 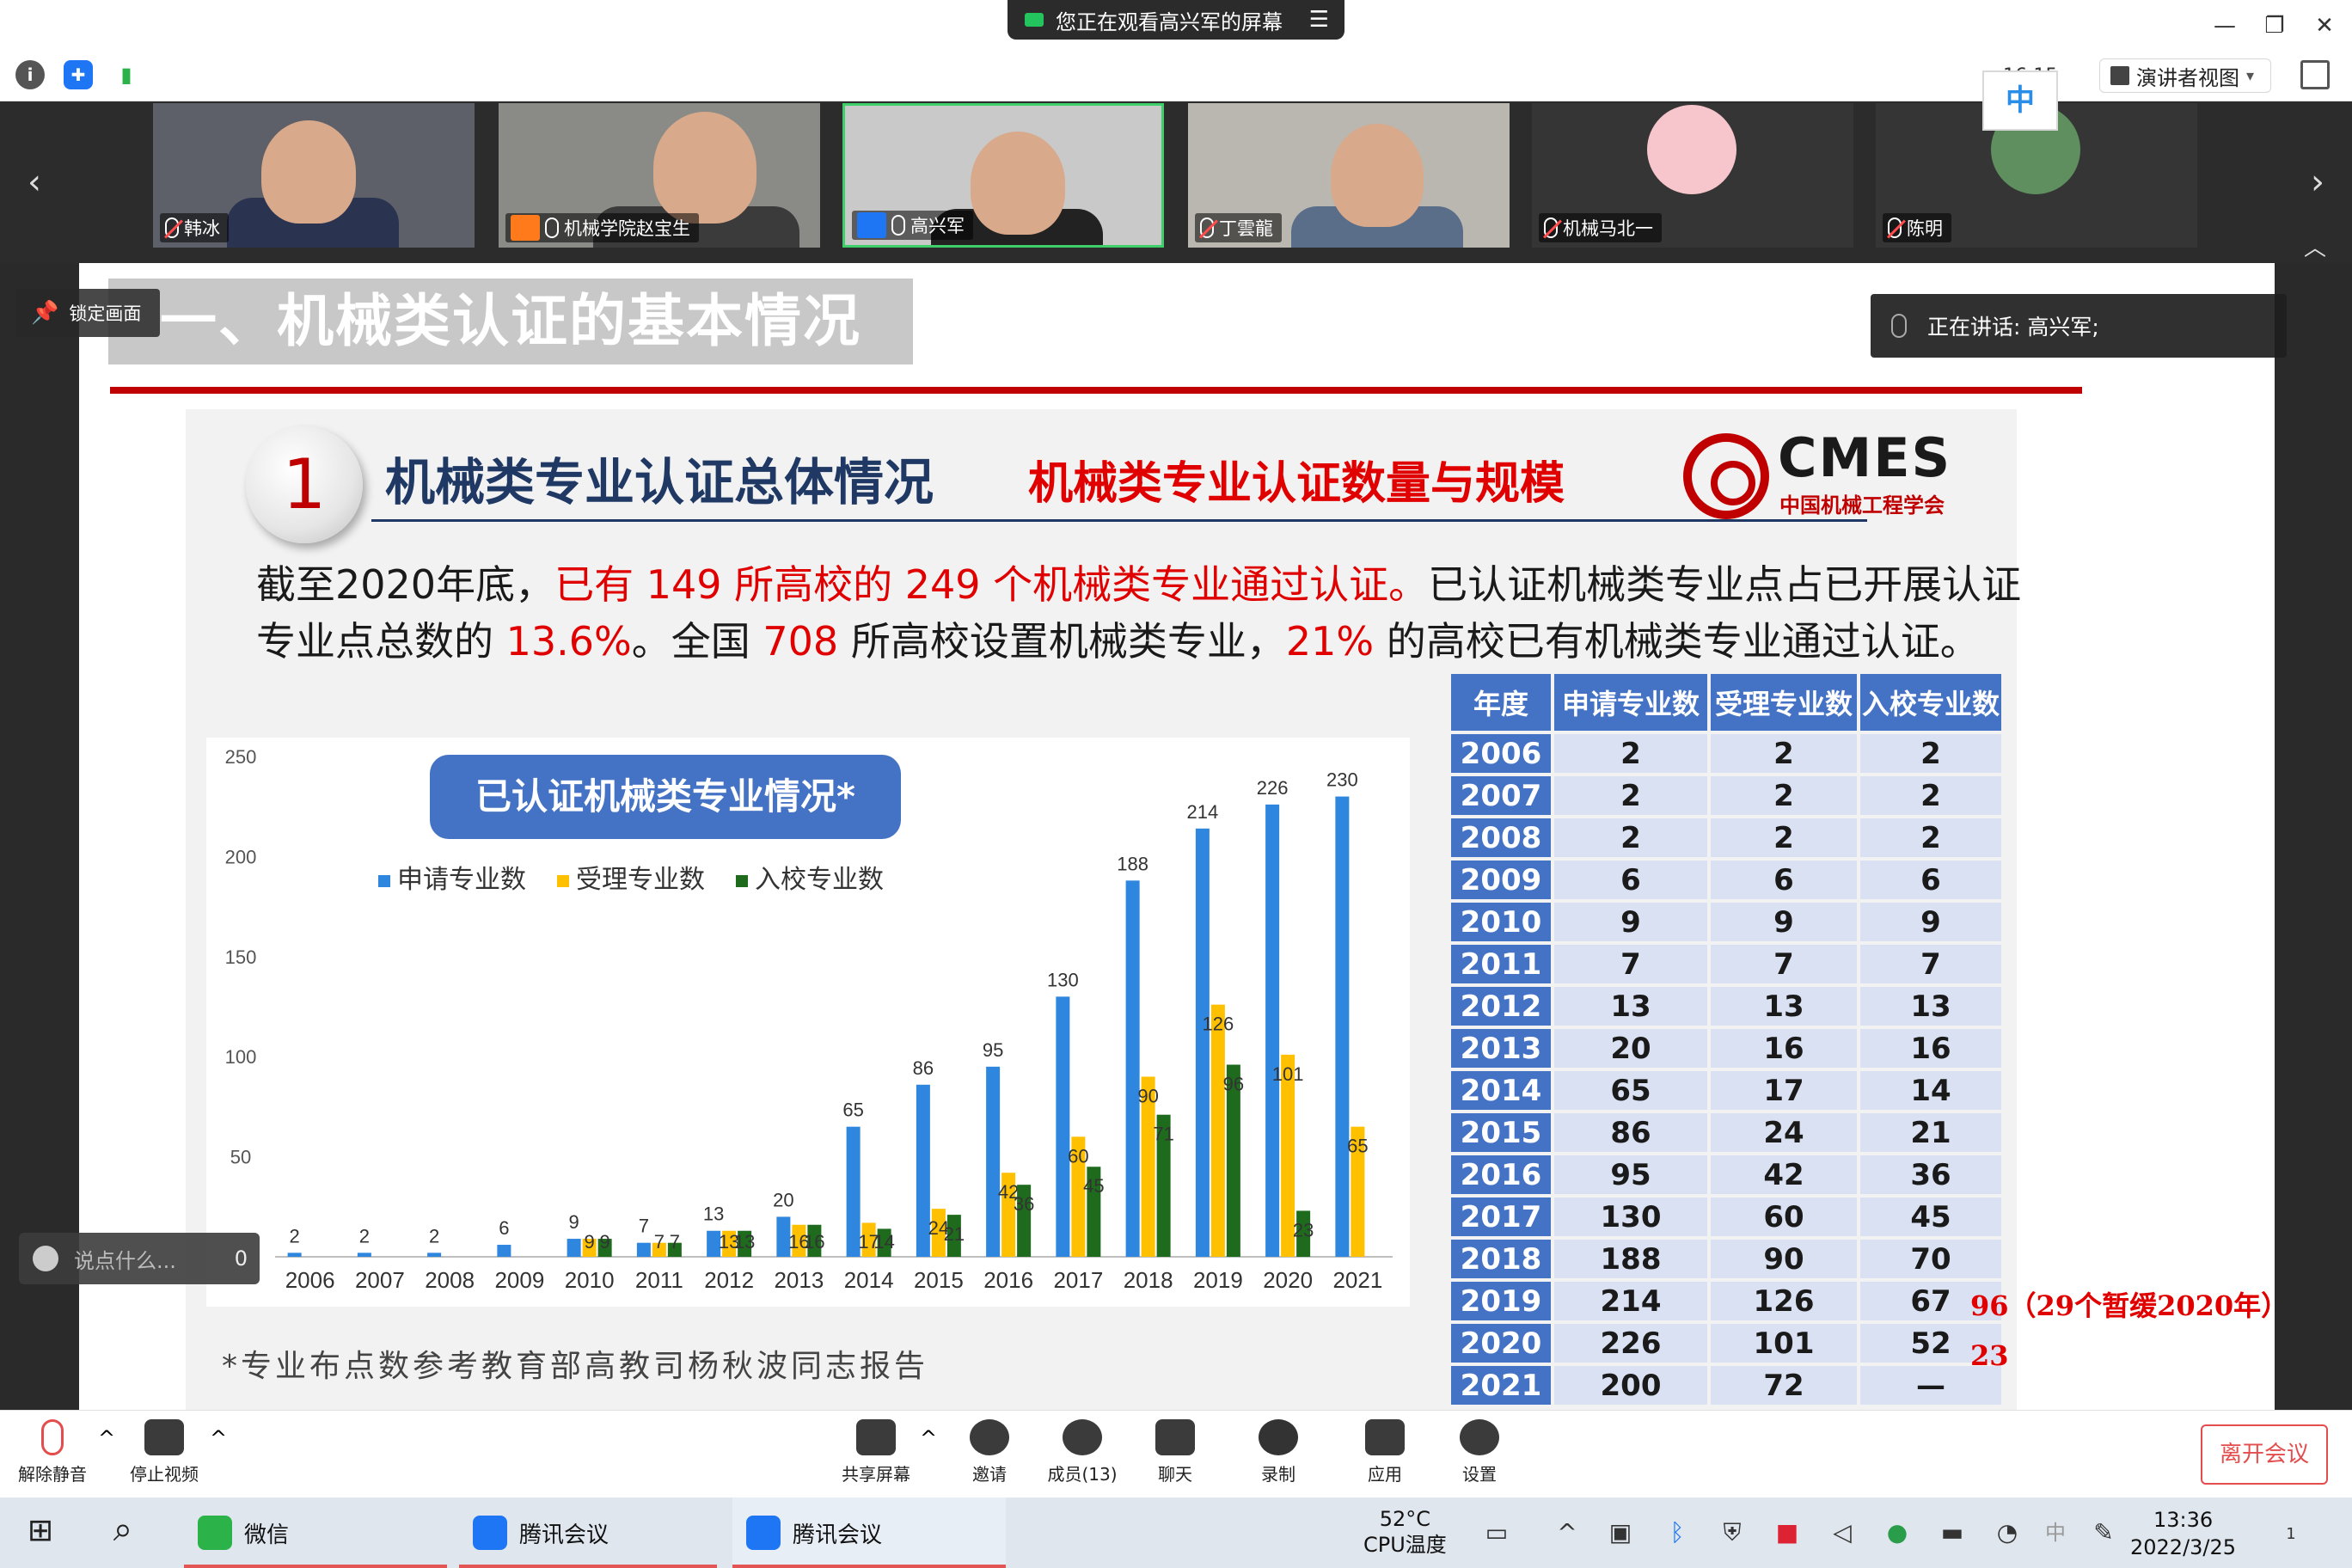 I want to click on volume-icon: ◁, so click(x=1842, y=1532).